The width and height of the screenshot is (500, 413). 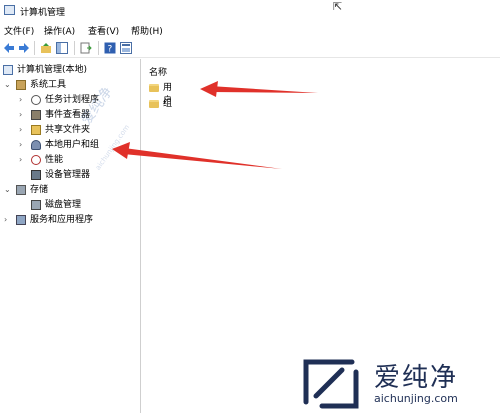 I want to click on arrow-to-users, so click(x=259, y=89).